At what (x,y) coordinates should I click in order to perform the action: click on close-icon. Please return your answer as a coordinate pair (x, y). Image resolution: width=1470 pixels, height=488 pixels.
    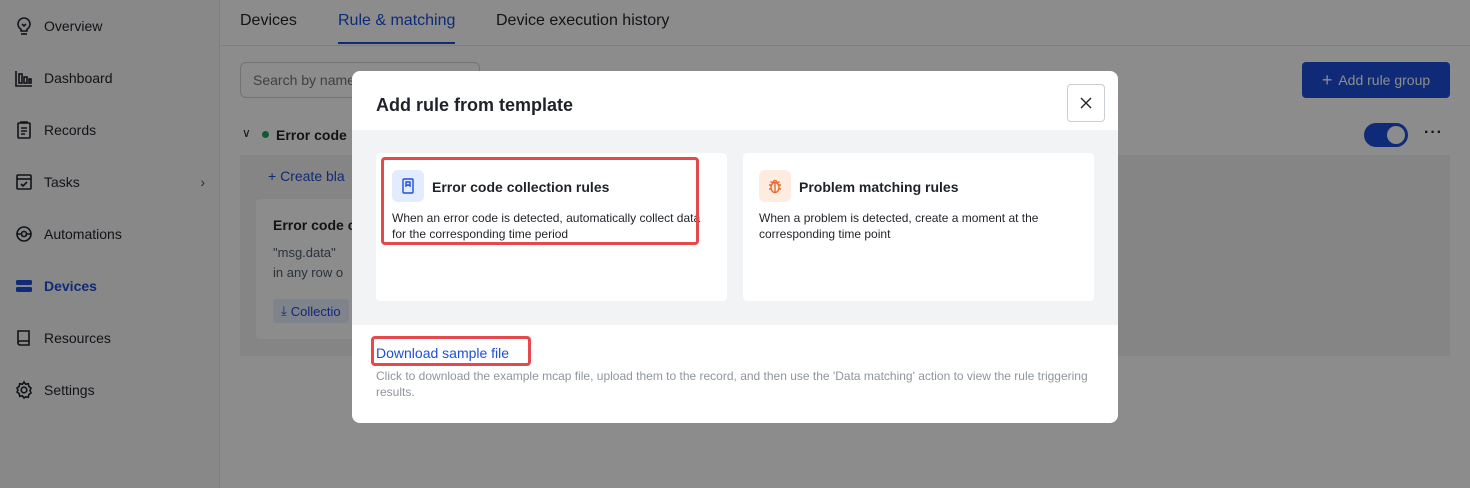
    Looking at the image, I should click on (1086, 103).